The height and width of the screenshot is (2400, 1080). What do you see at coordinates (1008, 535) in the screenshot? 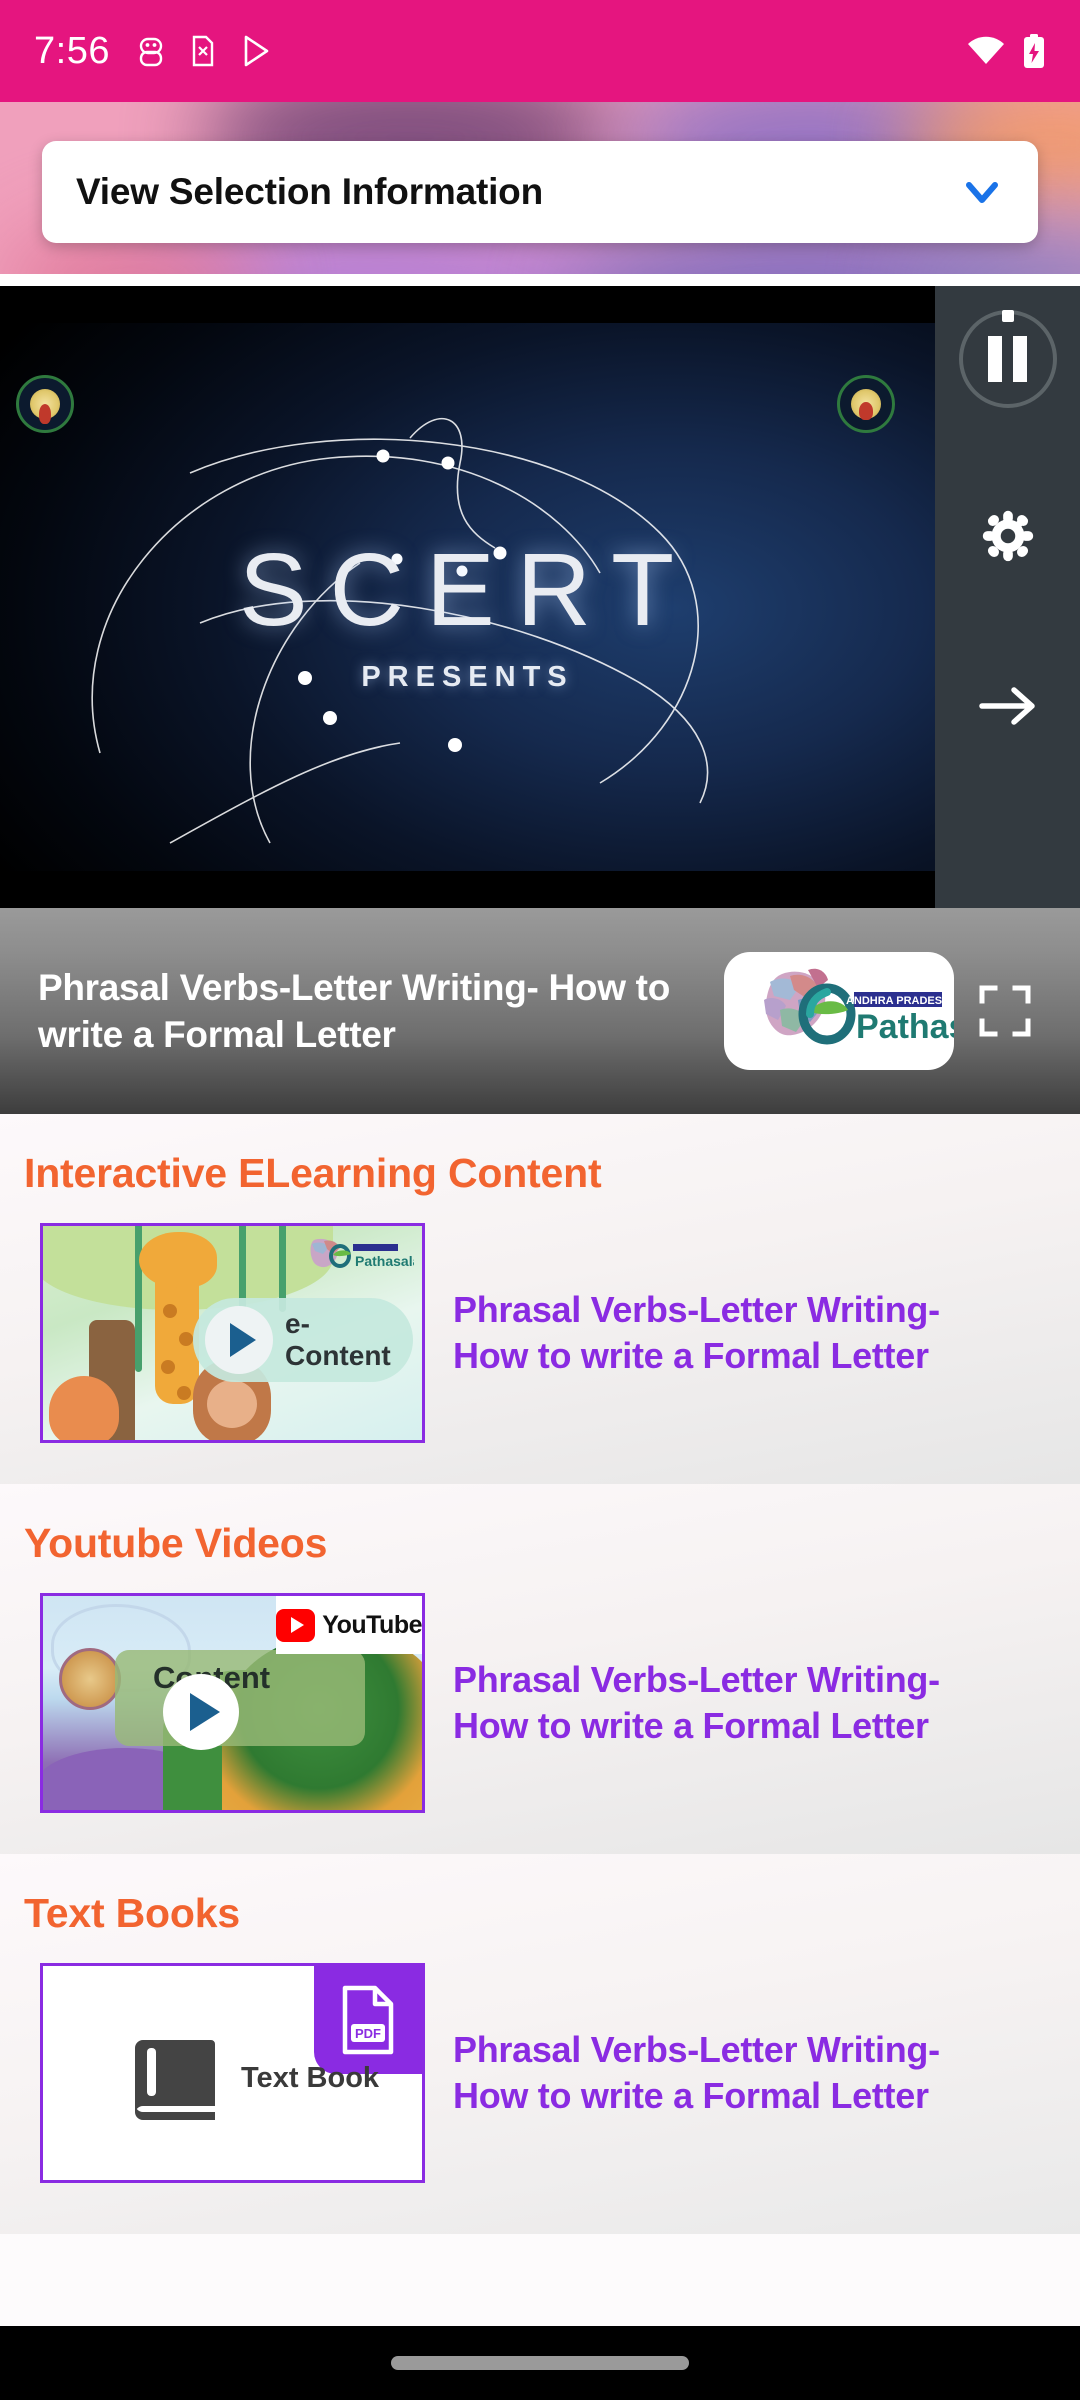
I see `gear-icon` at bounding box center [1008, 535].